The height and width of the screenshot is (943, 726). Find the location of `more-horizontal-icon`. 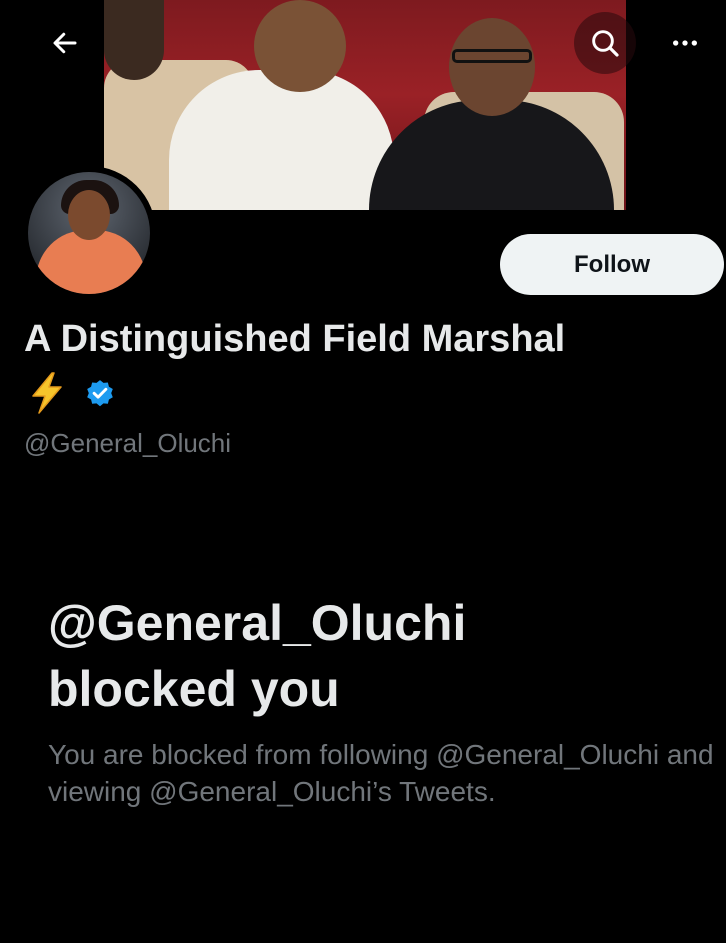

more-horizontal-icon is located at coordinates (685, 43).